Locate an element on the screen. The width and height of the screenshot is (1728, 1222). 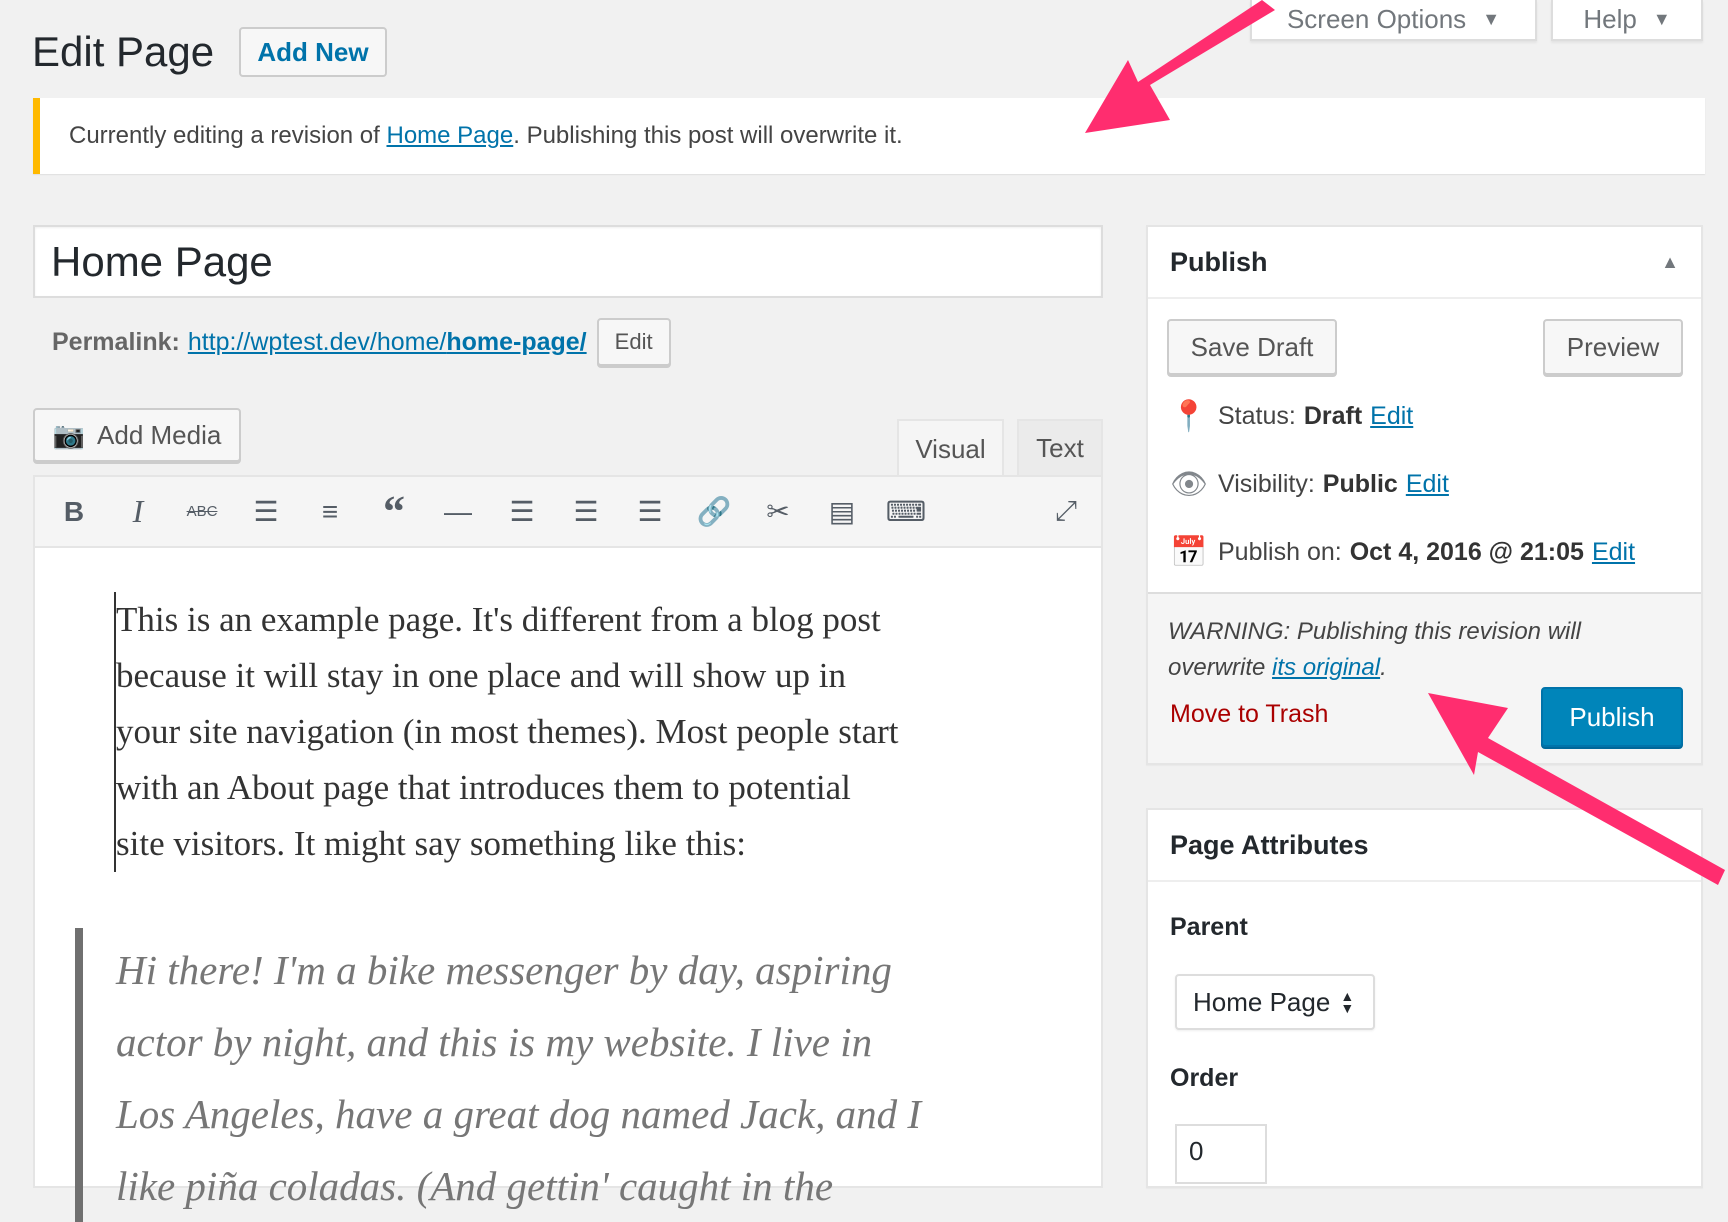
notice-prefix: Currently editing a revision of is located at coordinates (228, 135).